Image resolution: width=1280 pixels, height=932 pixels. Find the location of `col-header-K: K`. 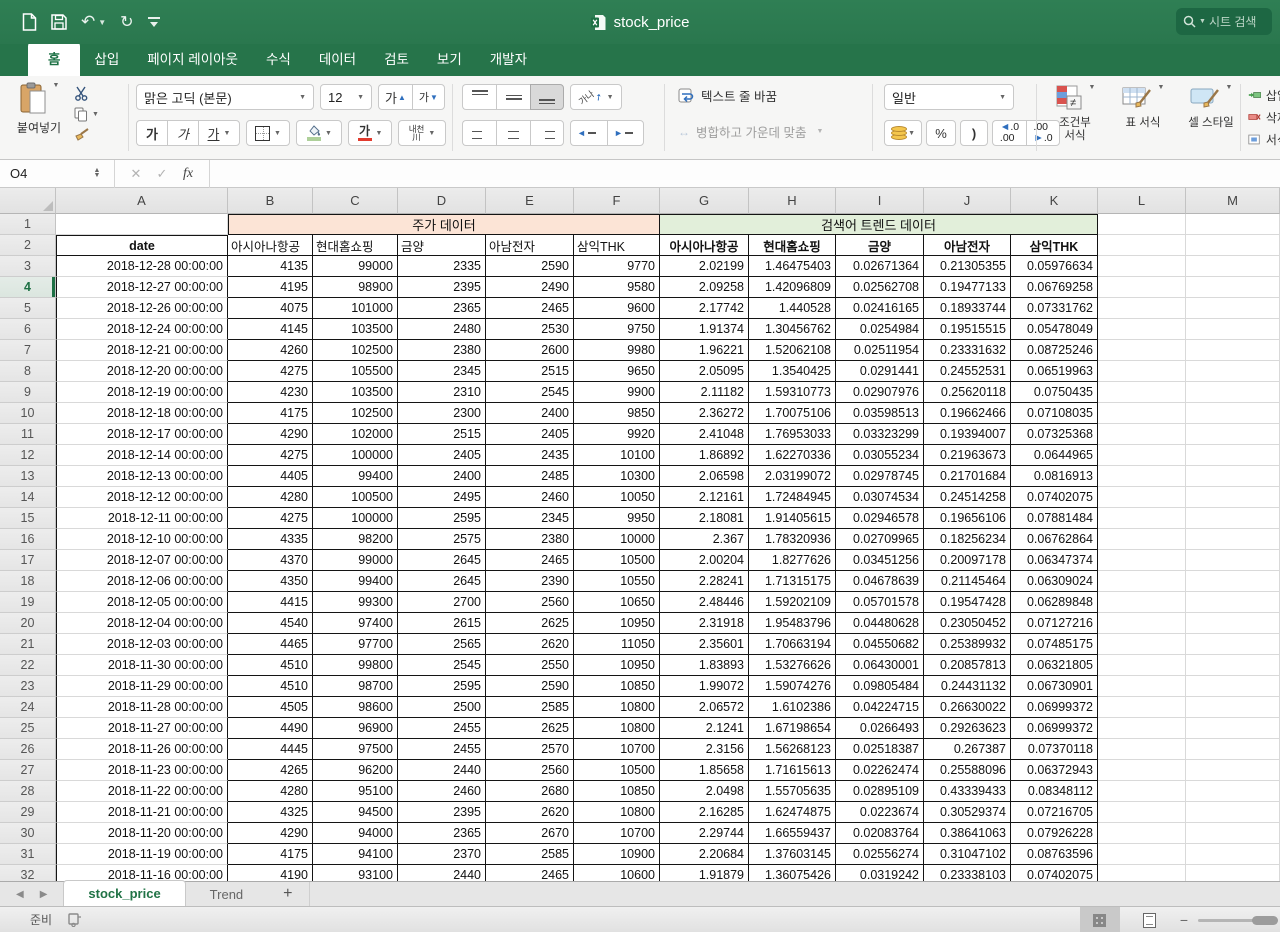

col-header-K: K is located at coordinates (1054, 201).